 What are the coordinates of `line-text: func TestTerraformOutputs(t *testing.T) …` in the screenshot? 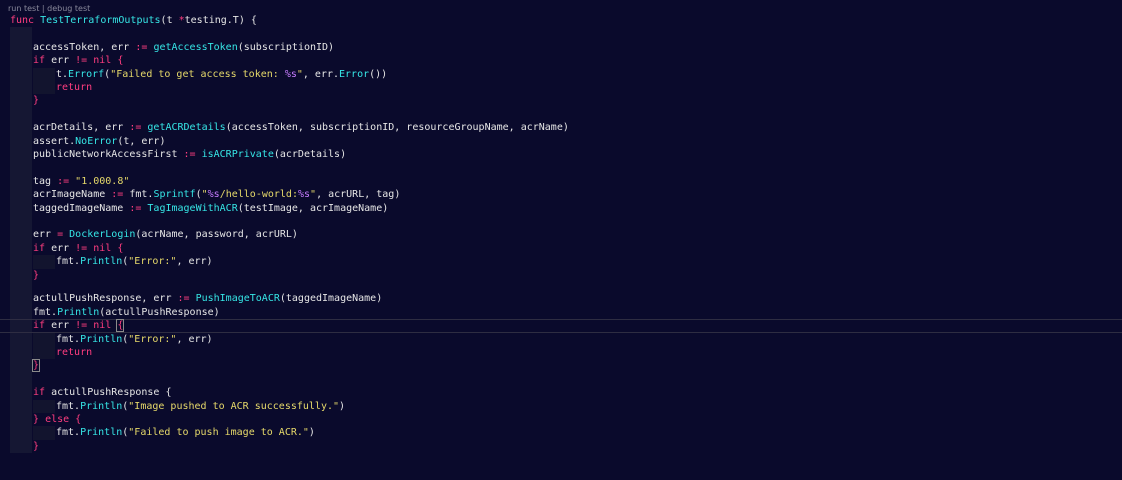 It's located at (133, 20).